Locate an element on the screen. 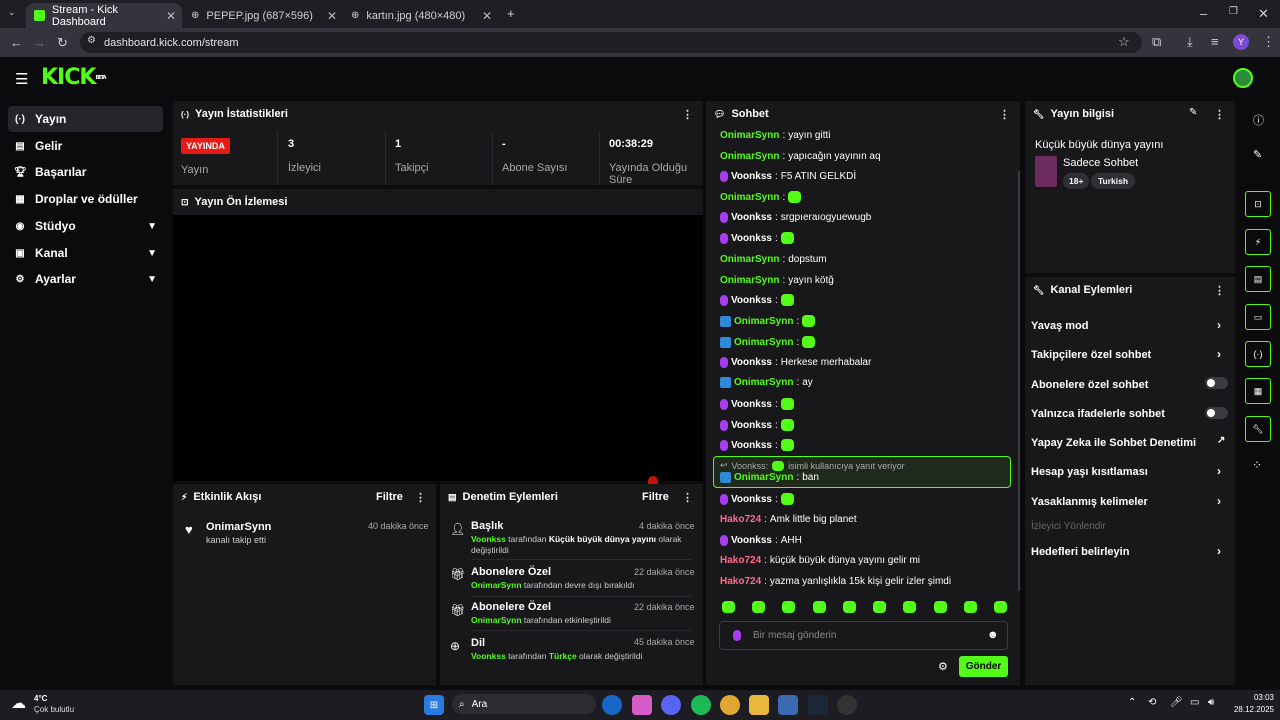  forward-icon: → is located at coordinates (39, 42).